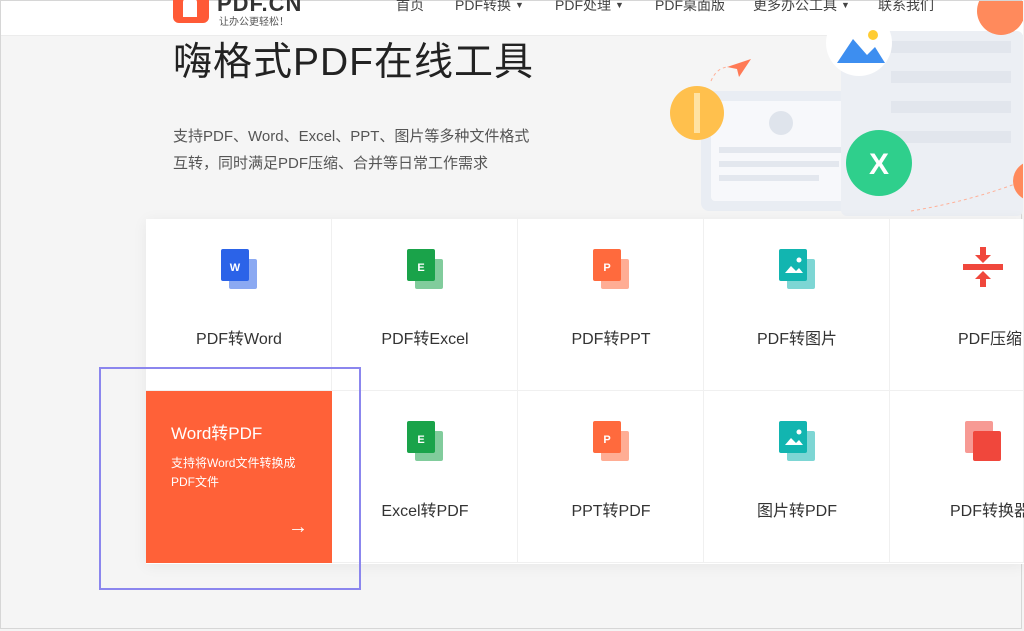  Describe the element at coordinates (796, 511) in the screenshot. I see `tool-label: 图片转PDF` at that location.